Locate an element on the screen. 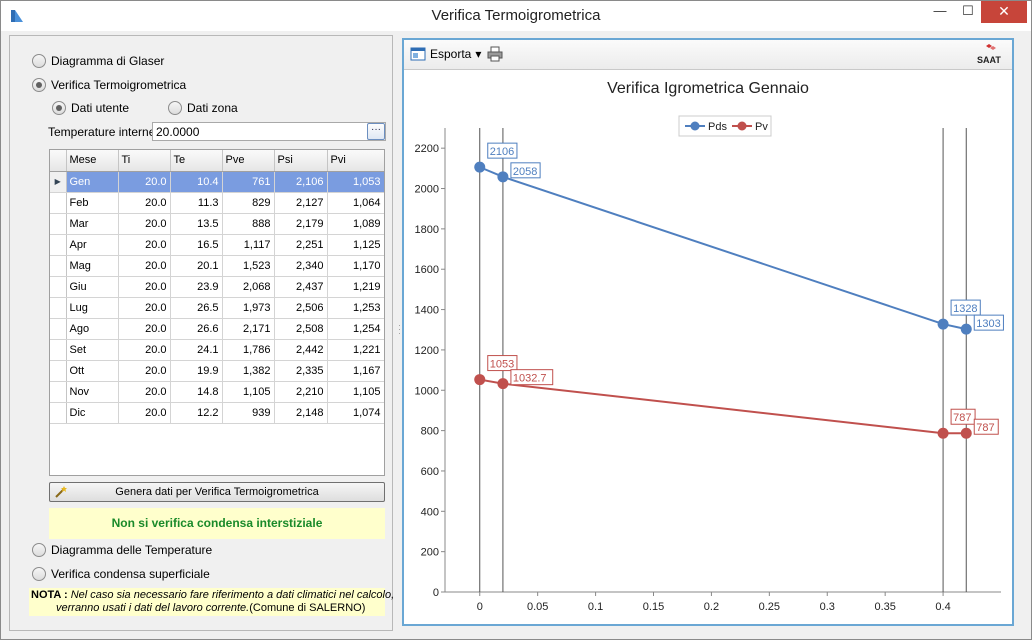  table-cell: 2,127 is located at coordinates (301, 203).